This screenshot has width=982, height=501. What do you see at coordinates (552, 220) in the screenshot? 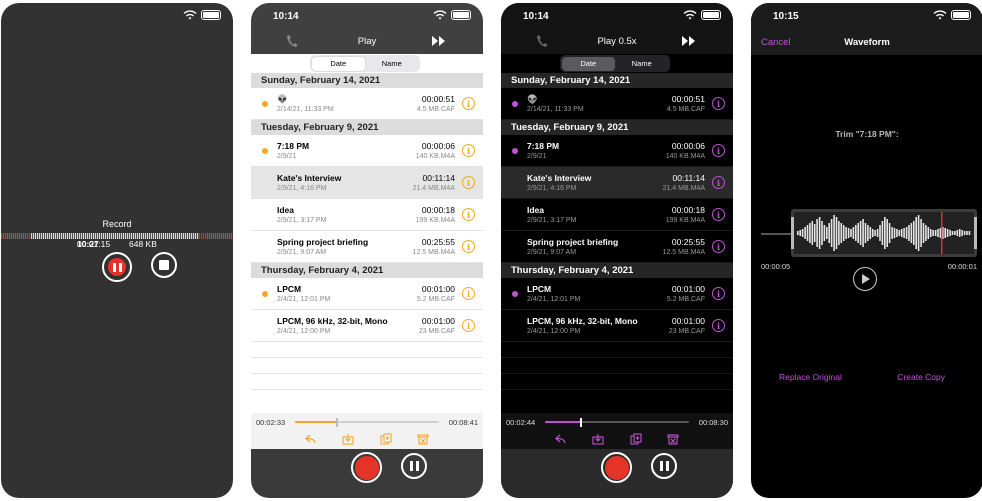
I see `recording-date: 2/9/21, 3:17 PM` at bounding box center [552, 220].